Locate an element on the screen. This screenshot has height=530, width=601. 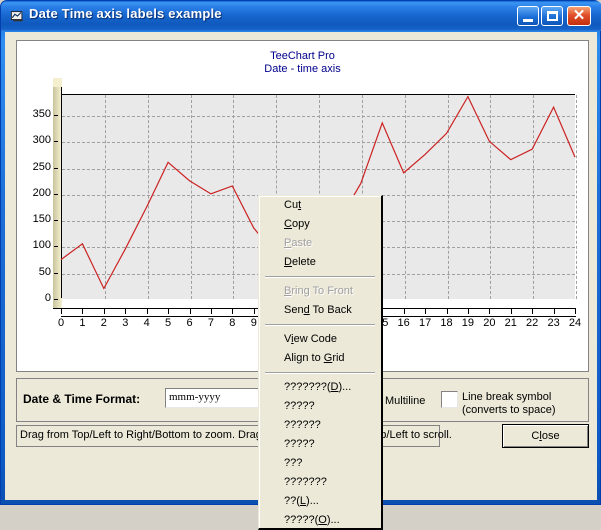
menu-item-paste: Paste is located at coordinates (298, 243).